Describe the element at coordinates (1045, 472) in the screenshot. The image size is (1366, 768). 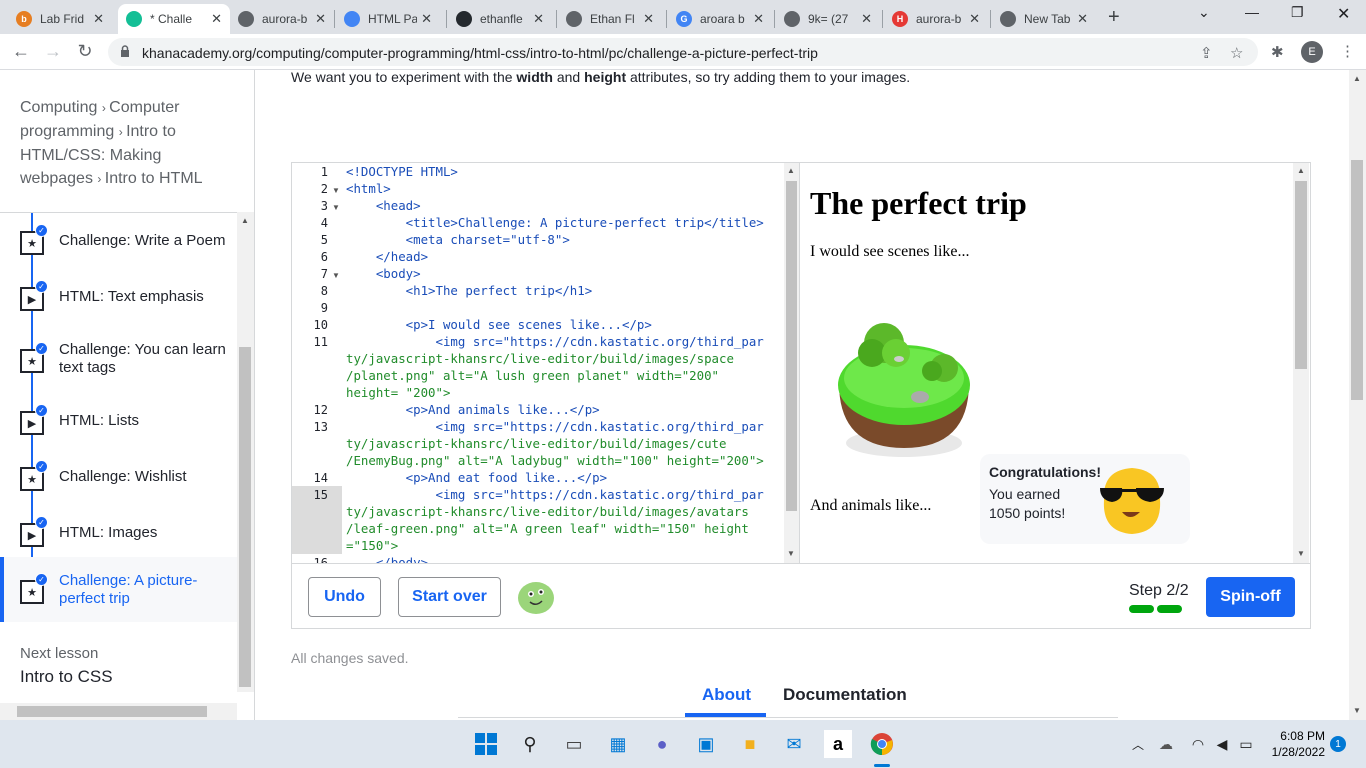
I see `toast-title: Congratulations!` at that location.